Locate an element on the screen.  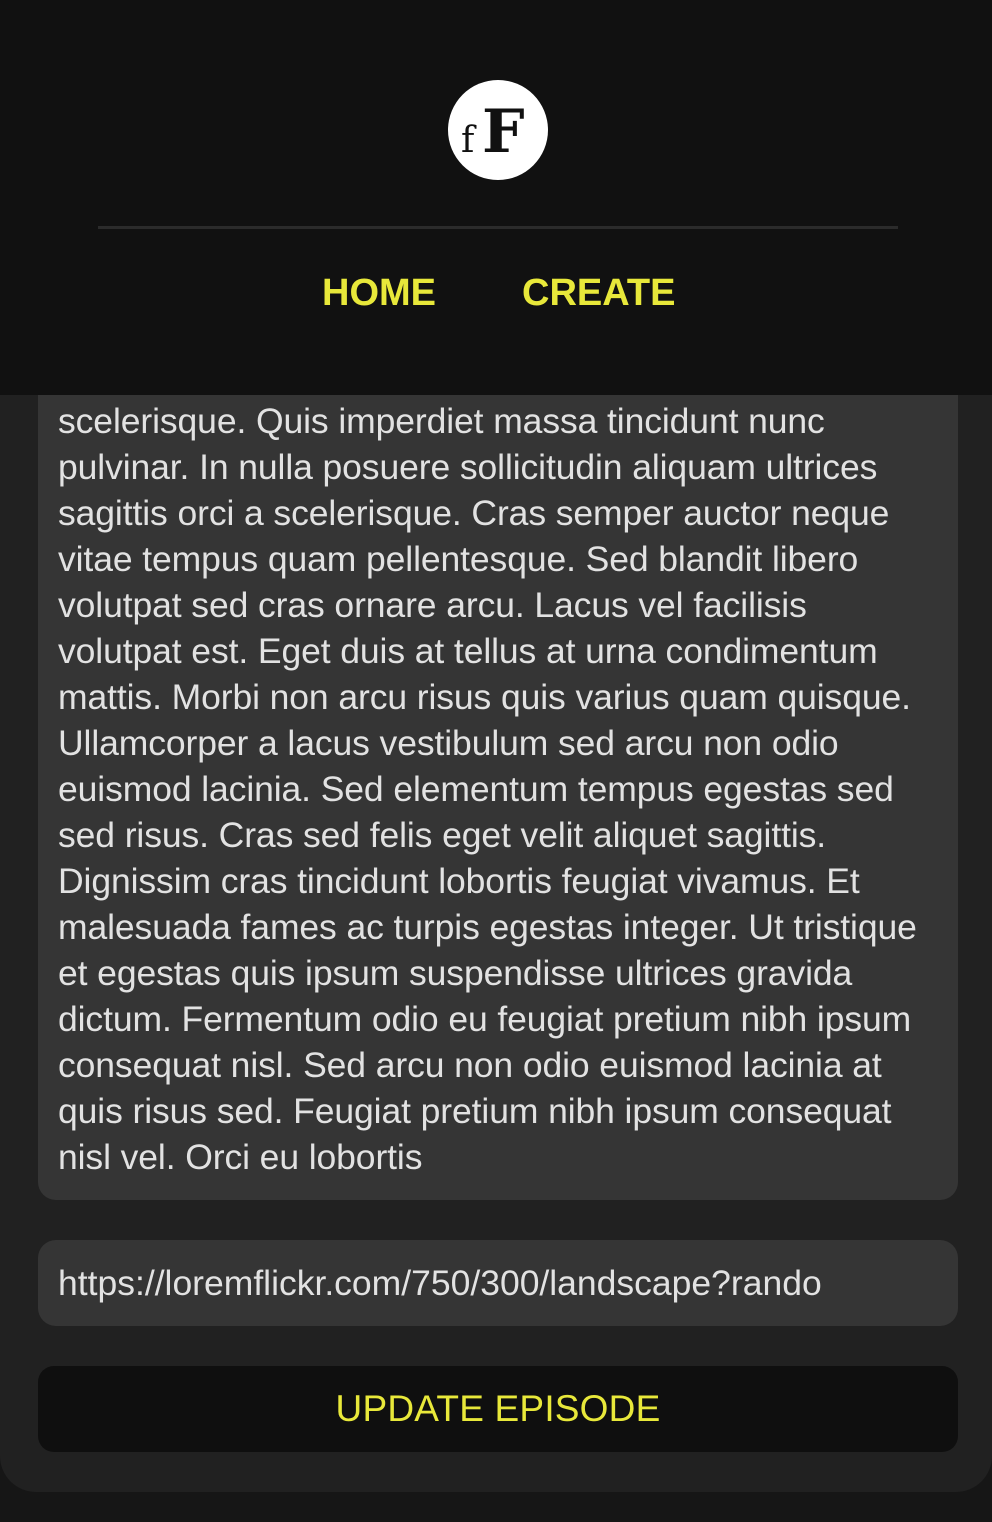
svg-text: F is located at coordinates (503, 132).